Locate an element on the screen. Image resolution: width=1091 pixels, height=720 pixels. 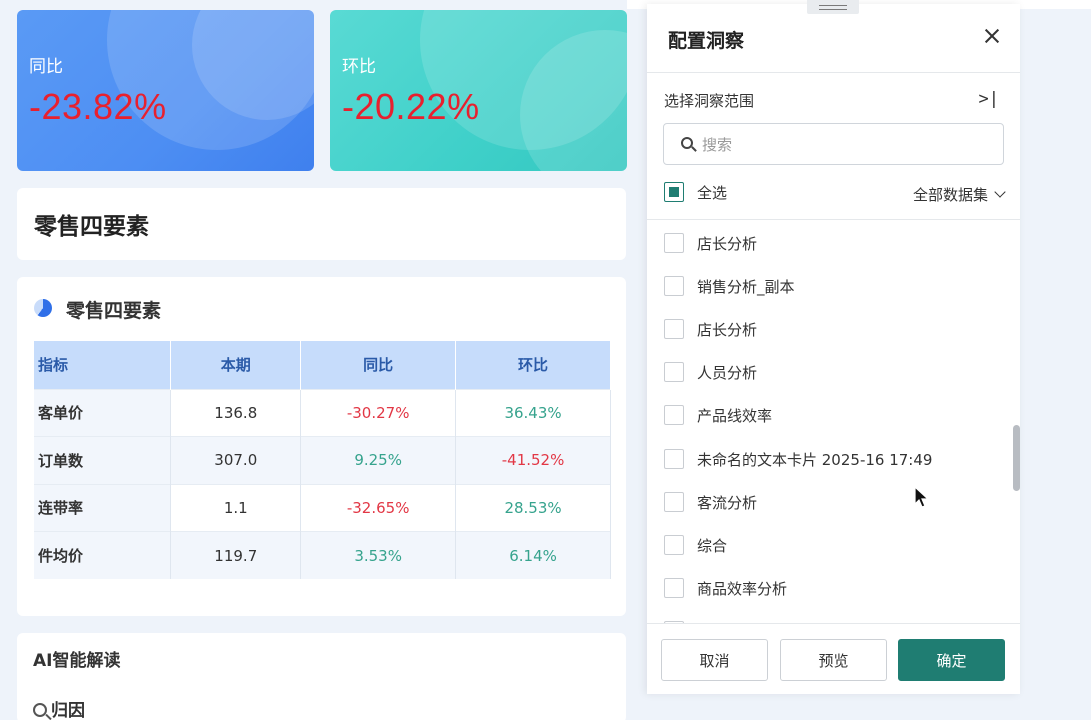
drag-handle is located at coordinates (833, 7).